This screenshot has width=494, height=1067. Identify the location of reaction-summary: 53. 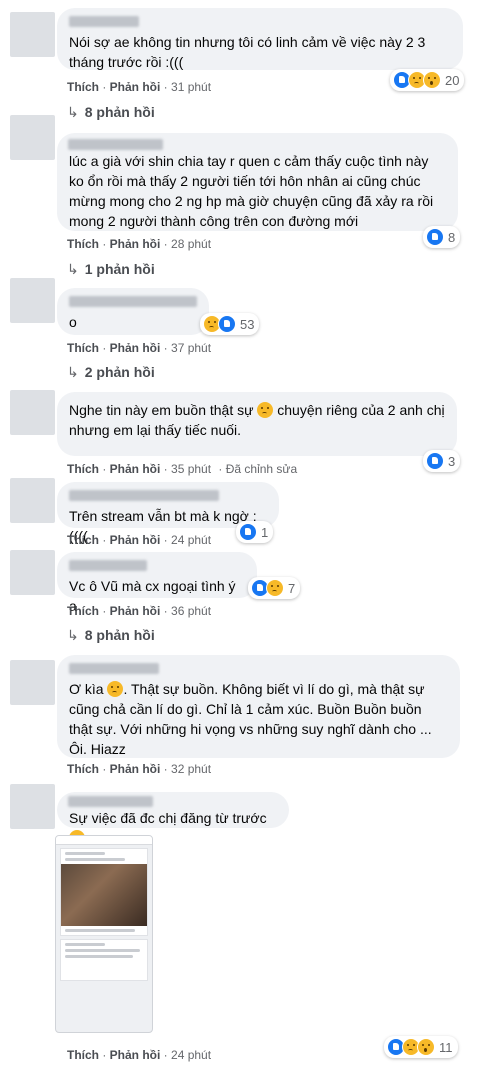
(230, 324).